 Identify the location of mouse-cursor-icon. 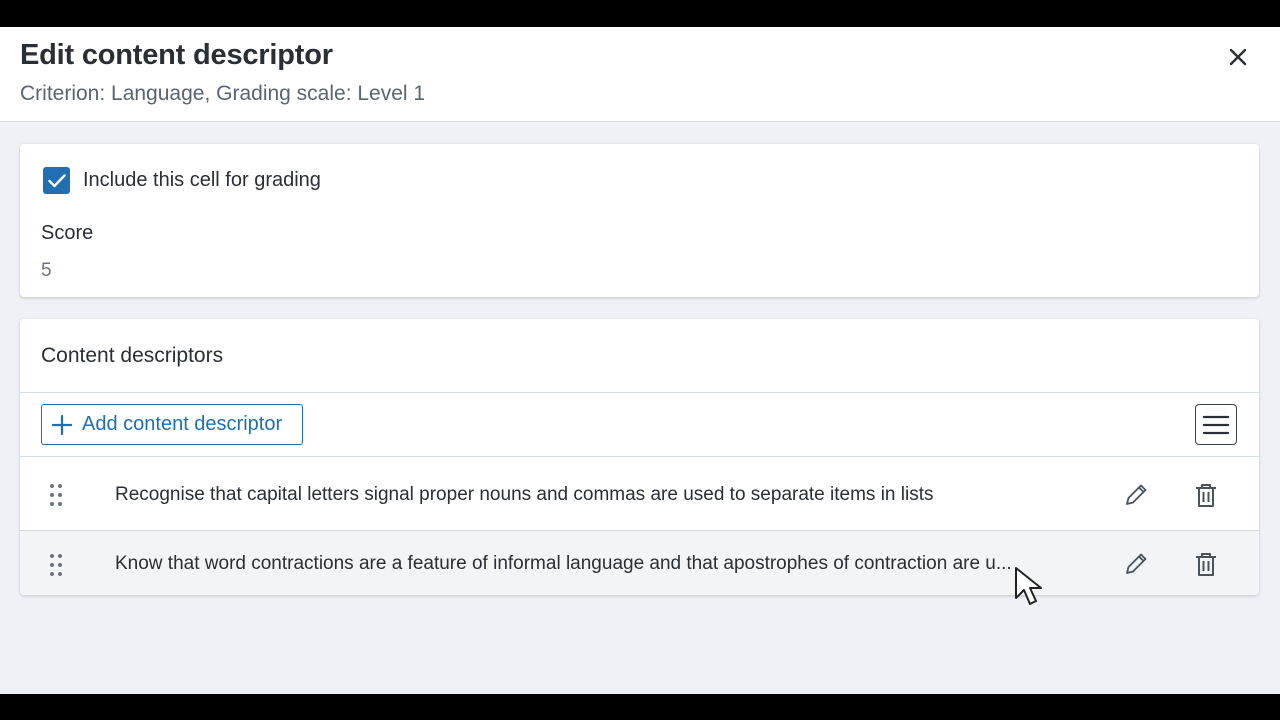
(1028, 586).